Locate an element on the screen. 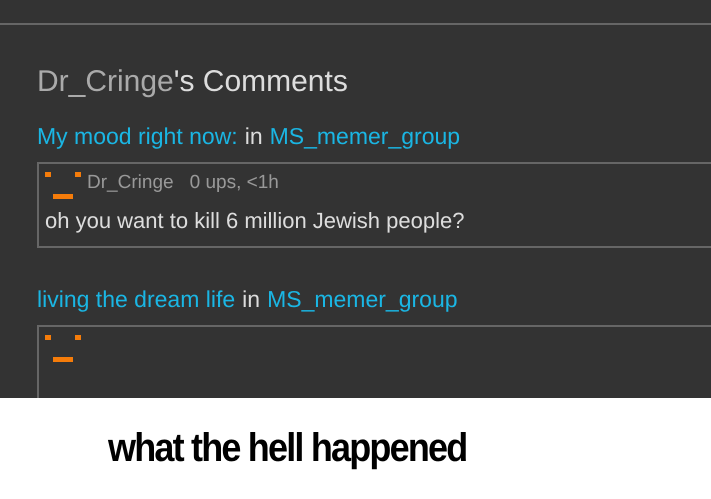 This screenshot has height=499, width=711. username: Dr_Cringe is located at coordinates (105, 81).